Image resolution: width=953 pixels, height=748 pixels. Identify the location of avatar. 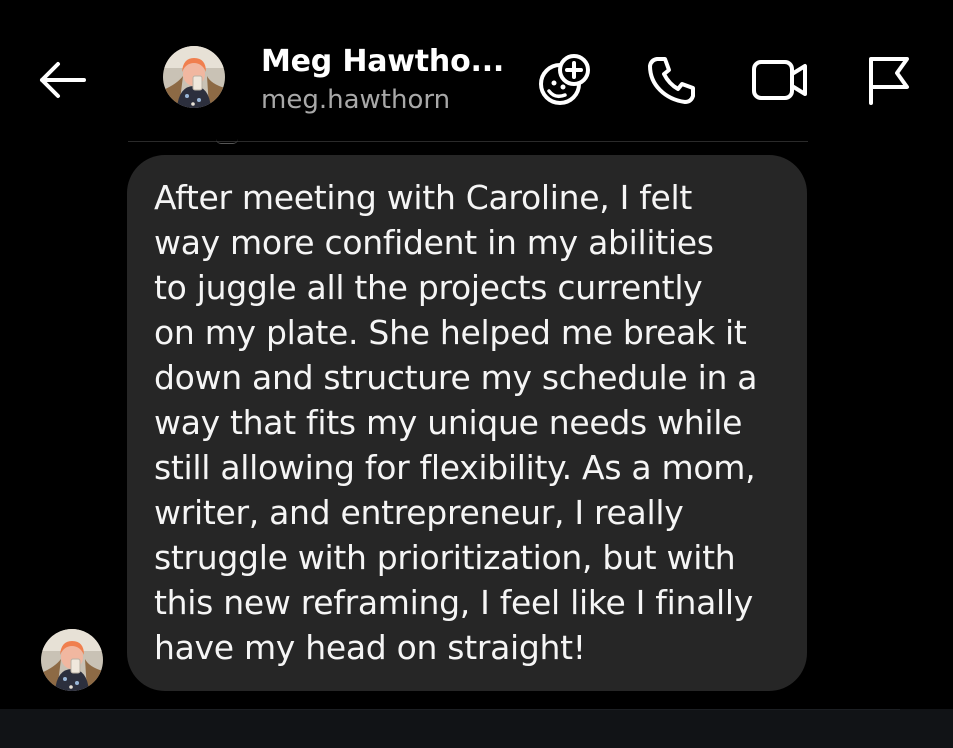
(194, 77).